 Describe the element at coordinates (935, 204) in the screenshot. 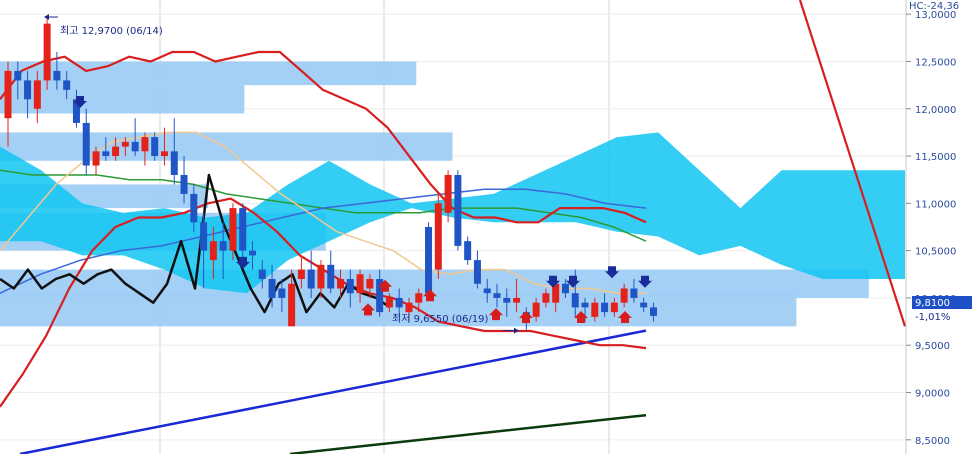

I see `price-axis-tick-label: 11,0000` at that location.